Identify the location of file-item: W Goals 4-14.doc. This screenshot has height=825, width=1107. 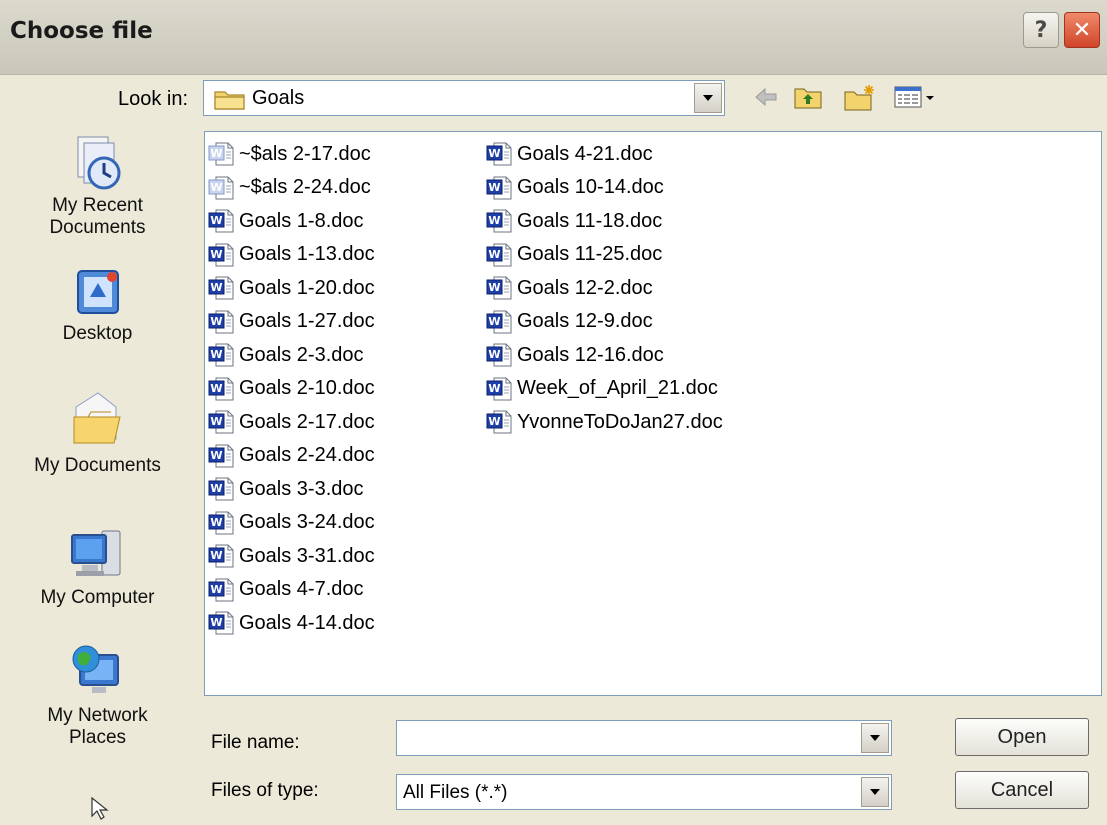
(291, 623).